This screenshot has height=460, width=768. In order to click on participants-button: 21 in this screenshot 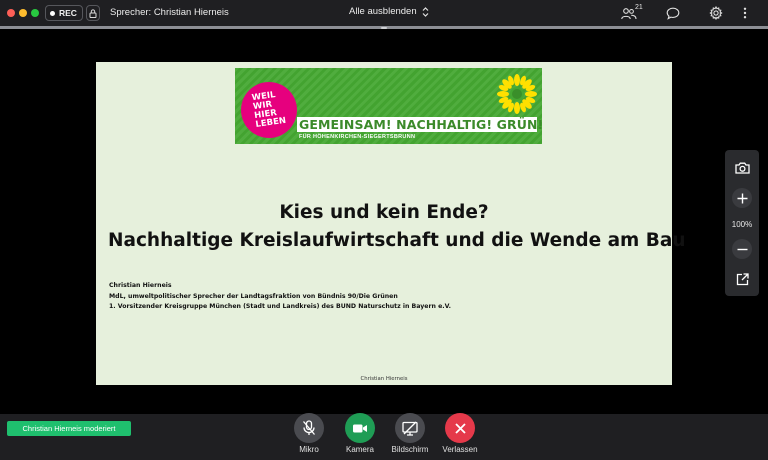, I will do `click(634, 13)`.